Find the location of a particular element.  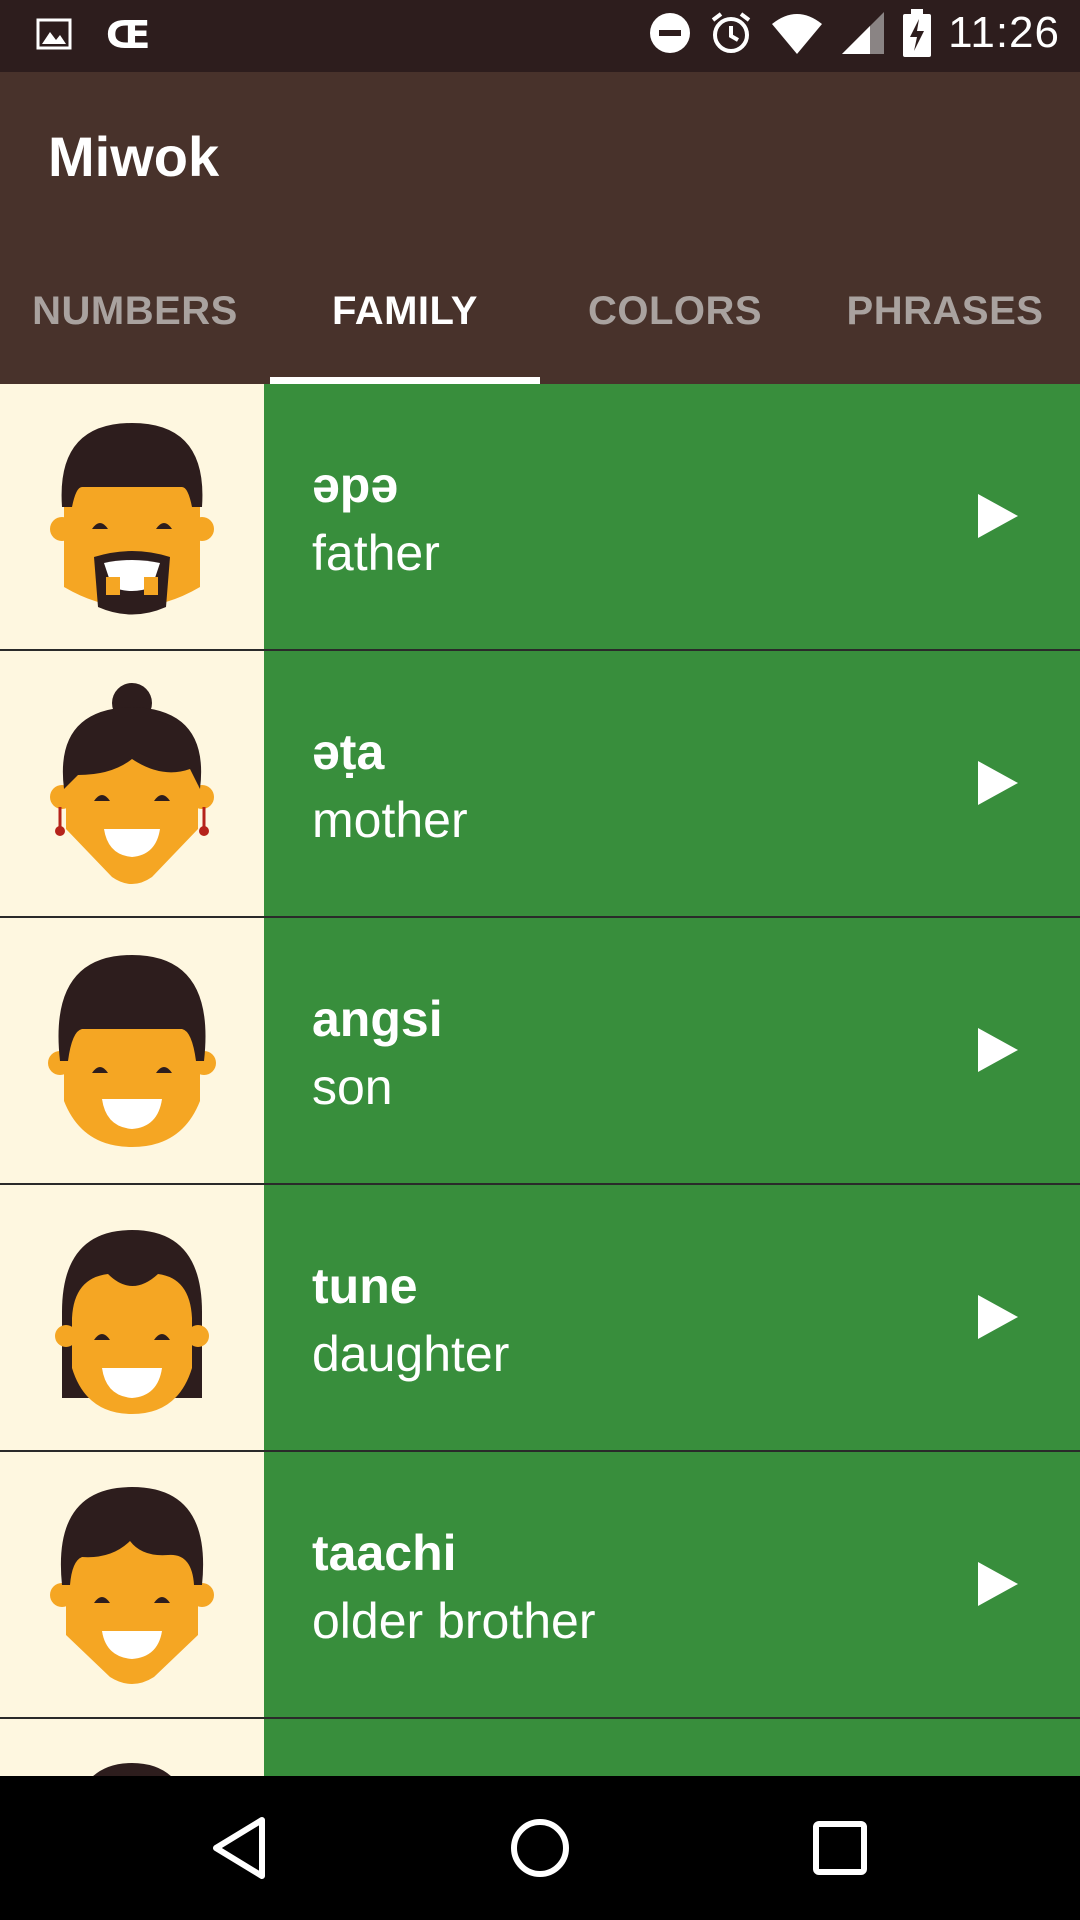

back-icon is located at coordinates (240, 1848).